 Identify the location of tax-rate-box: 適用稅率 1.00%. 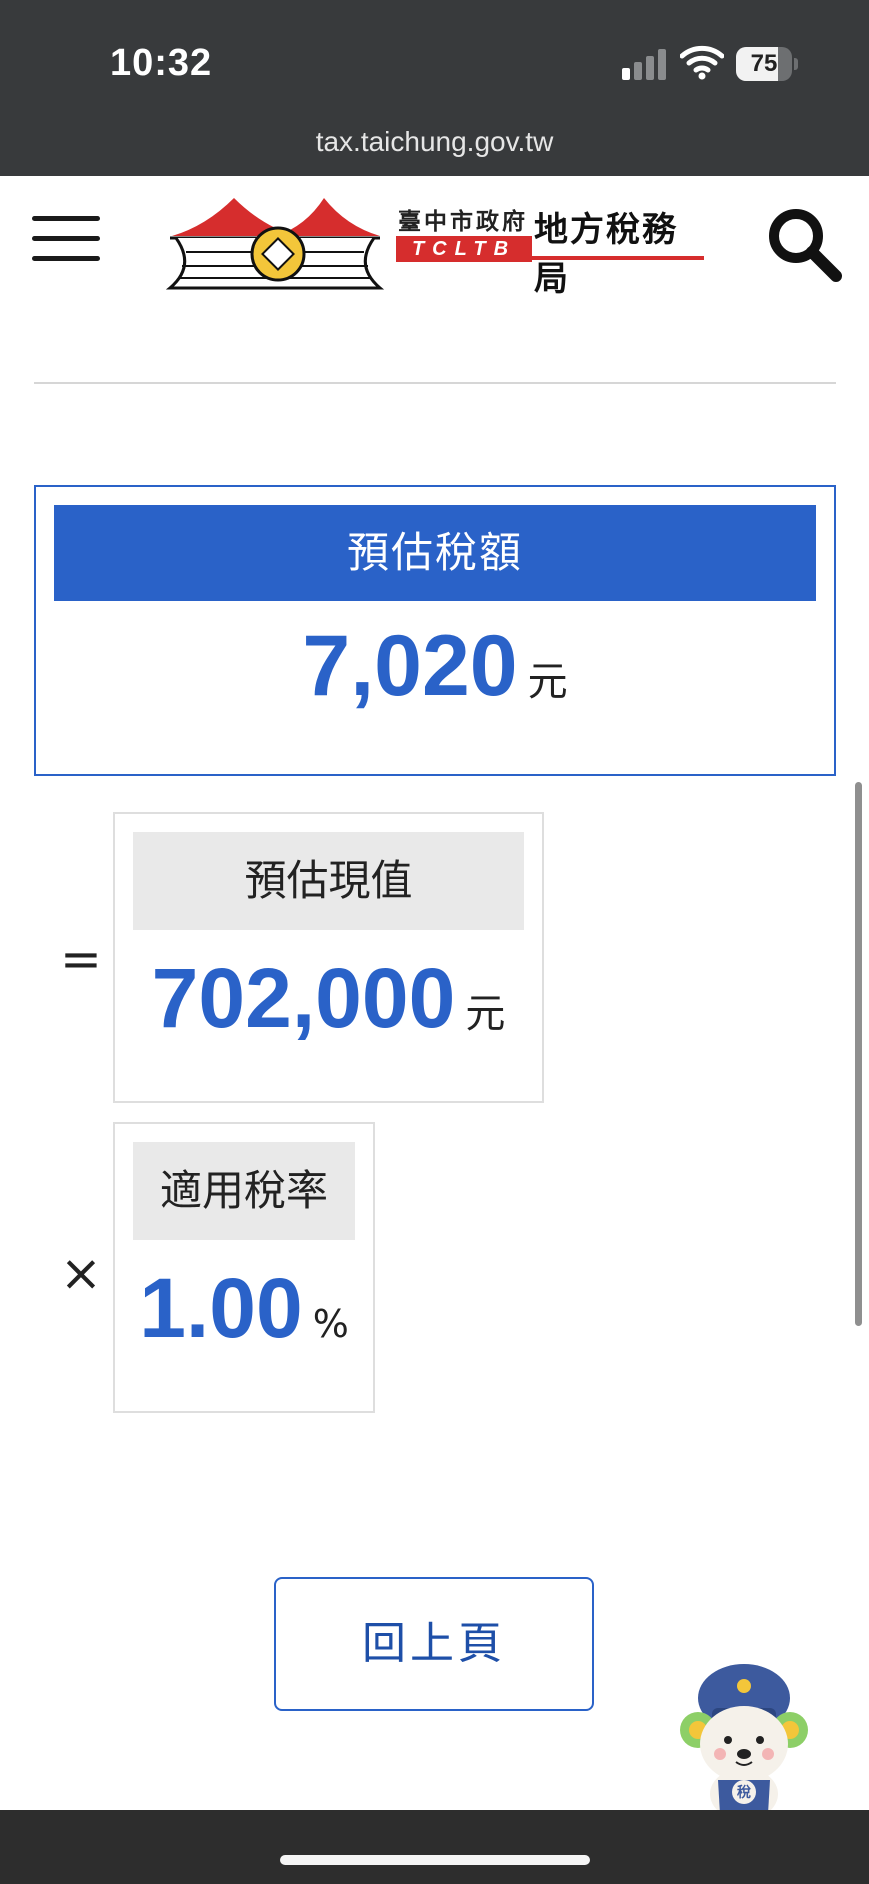
(244, 1267).